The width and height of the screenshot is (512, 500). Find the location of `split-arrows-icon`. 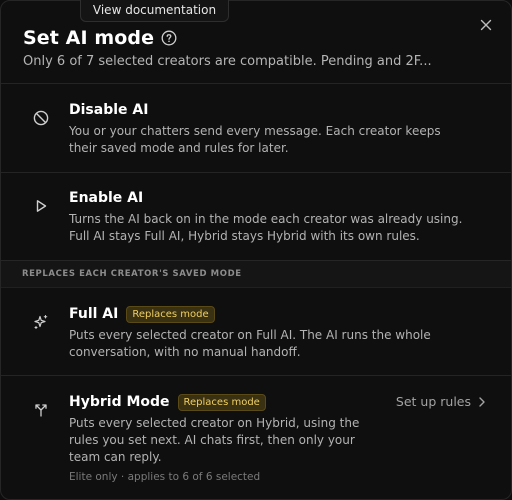

split-arrows-icon is located at coordinates (41, 410).